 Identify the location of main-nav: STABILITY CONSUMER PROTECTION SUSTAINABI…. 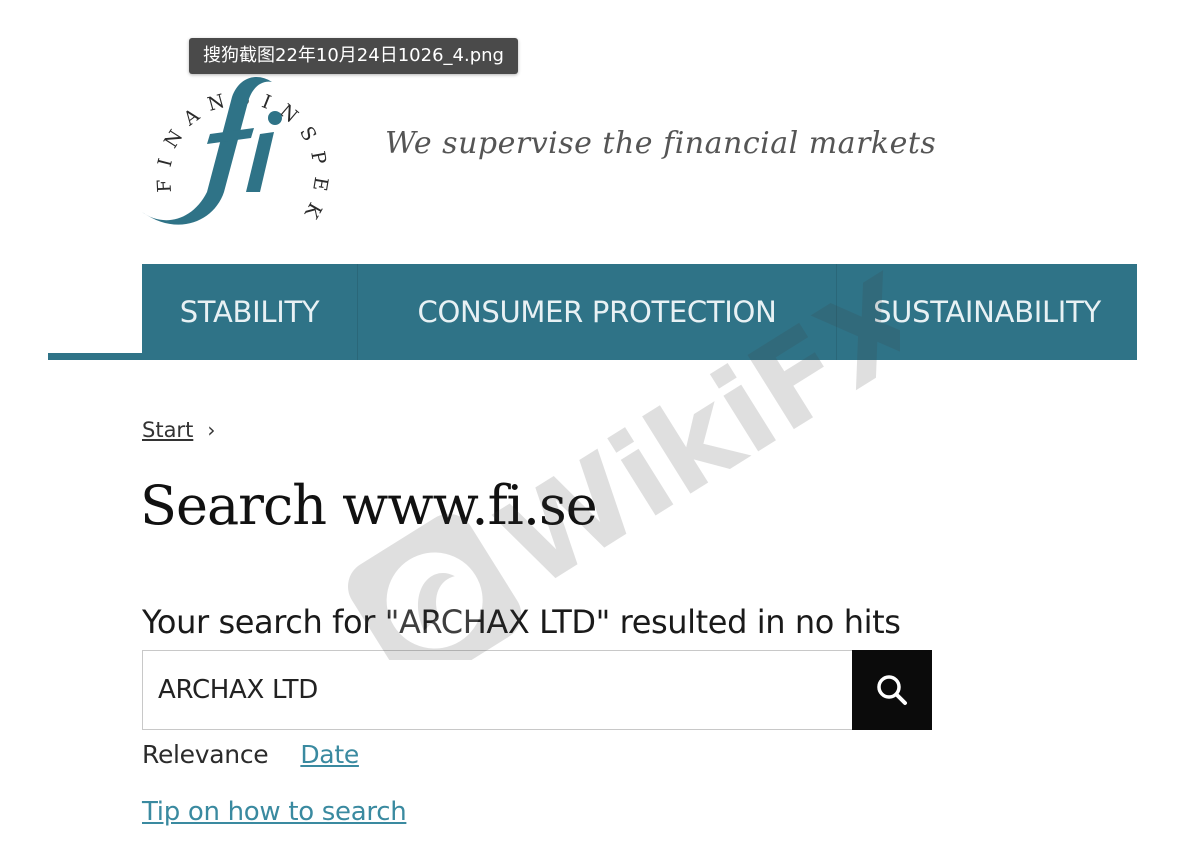
(639, 312).